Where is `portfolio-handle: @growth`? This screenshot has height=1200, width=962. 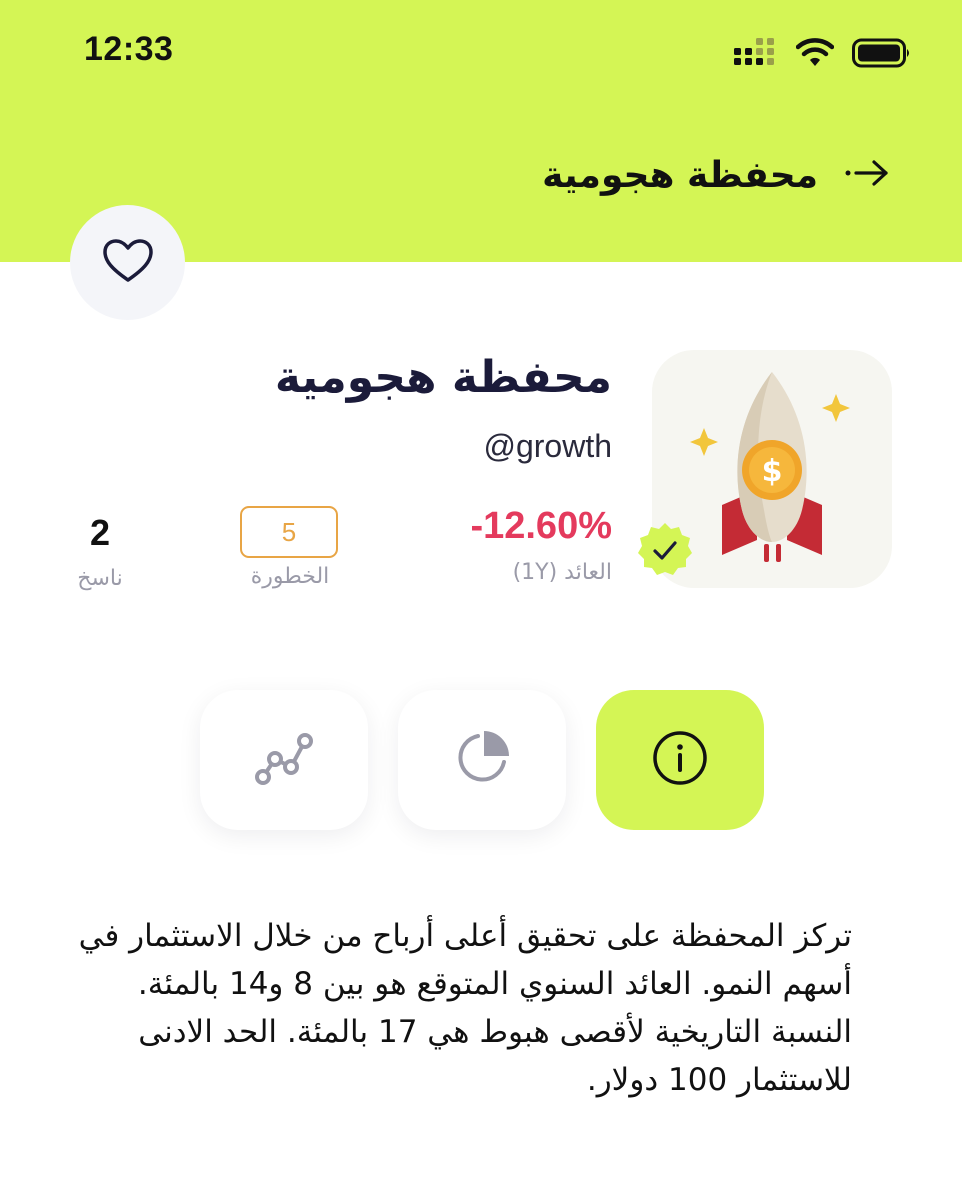
portfolio-handle: @growth is located at coordinates (547, 446).